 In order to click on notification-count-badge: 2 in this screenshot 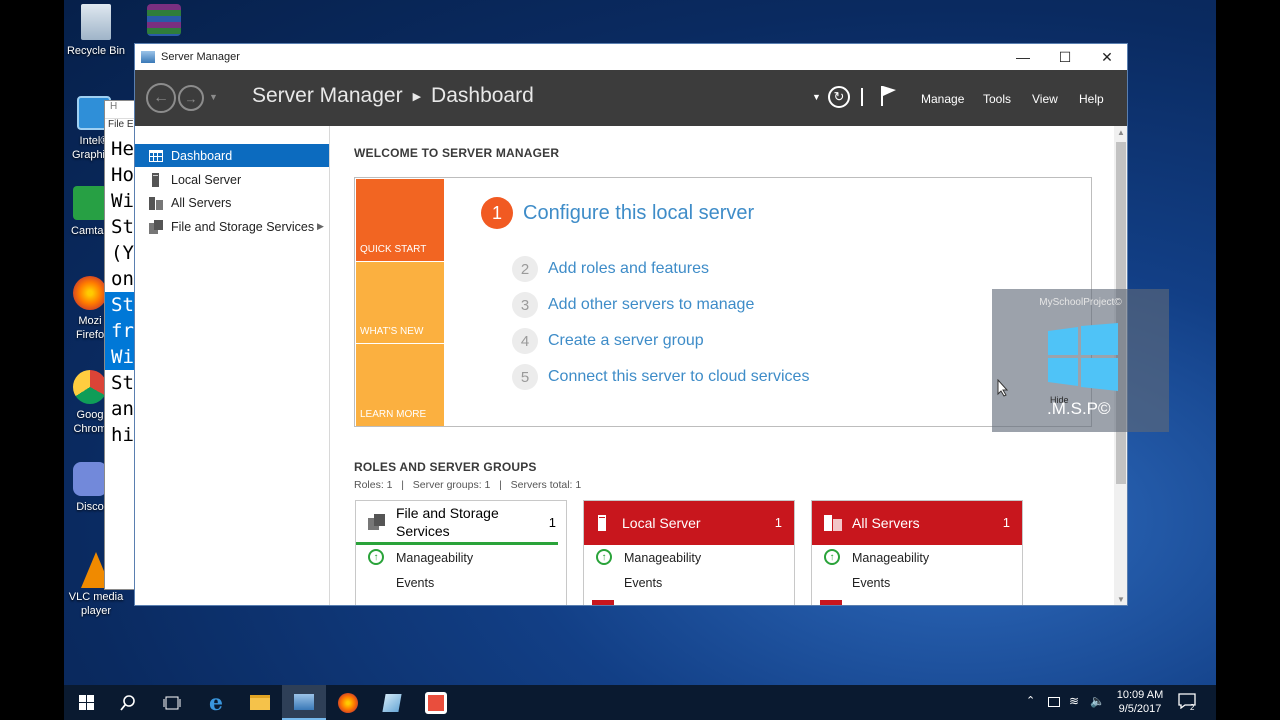, I will do `click(1192, 707)`.